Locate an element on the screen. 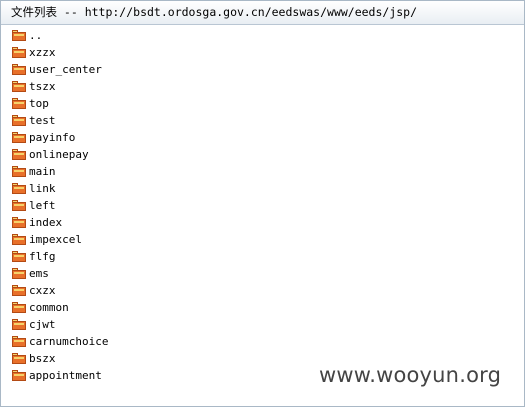  folder-item: index is located at coordinates (60, 222).